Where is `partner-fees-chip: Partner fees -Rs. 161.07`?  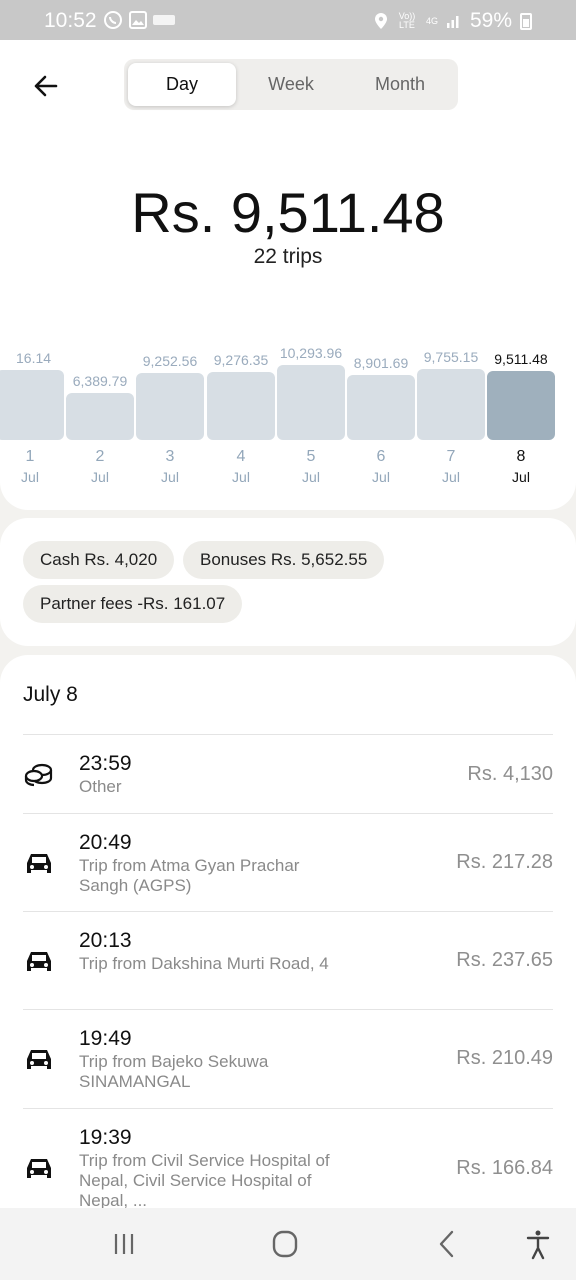
partner-fees-chip: Partner fees -Rs. 161.07 is located at coordinates (133, 604).